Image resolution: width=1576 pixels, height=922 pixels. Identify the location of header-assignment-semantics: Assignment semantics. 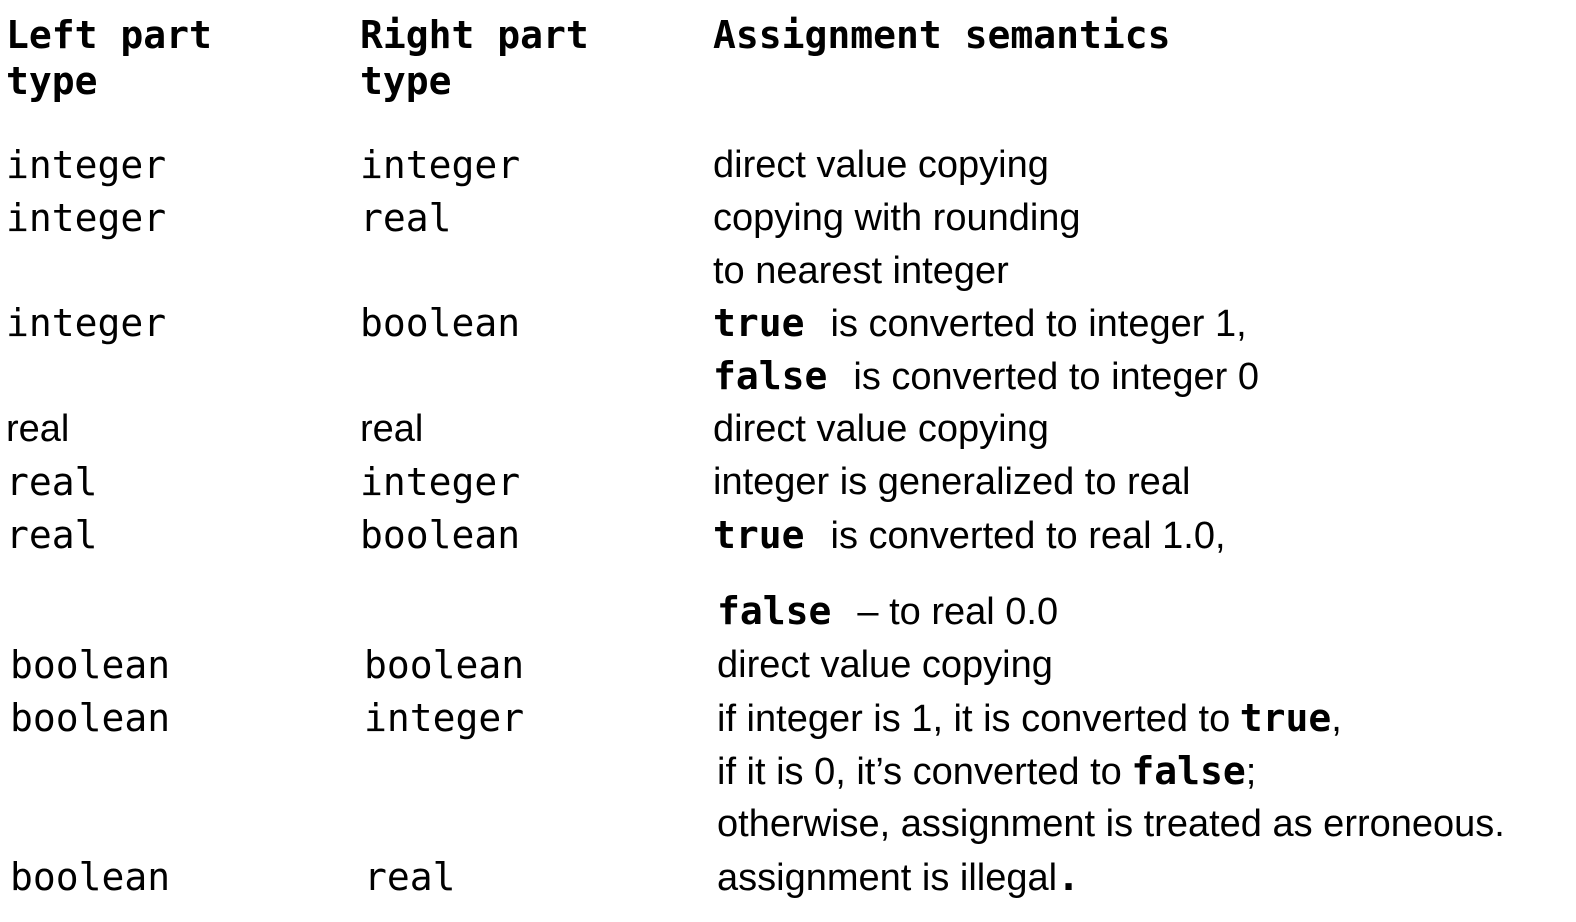
(942, 35).